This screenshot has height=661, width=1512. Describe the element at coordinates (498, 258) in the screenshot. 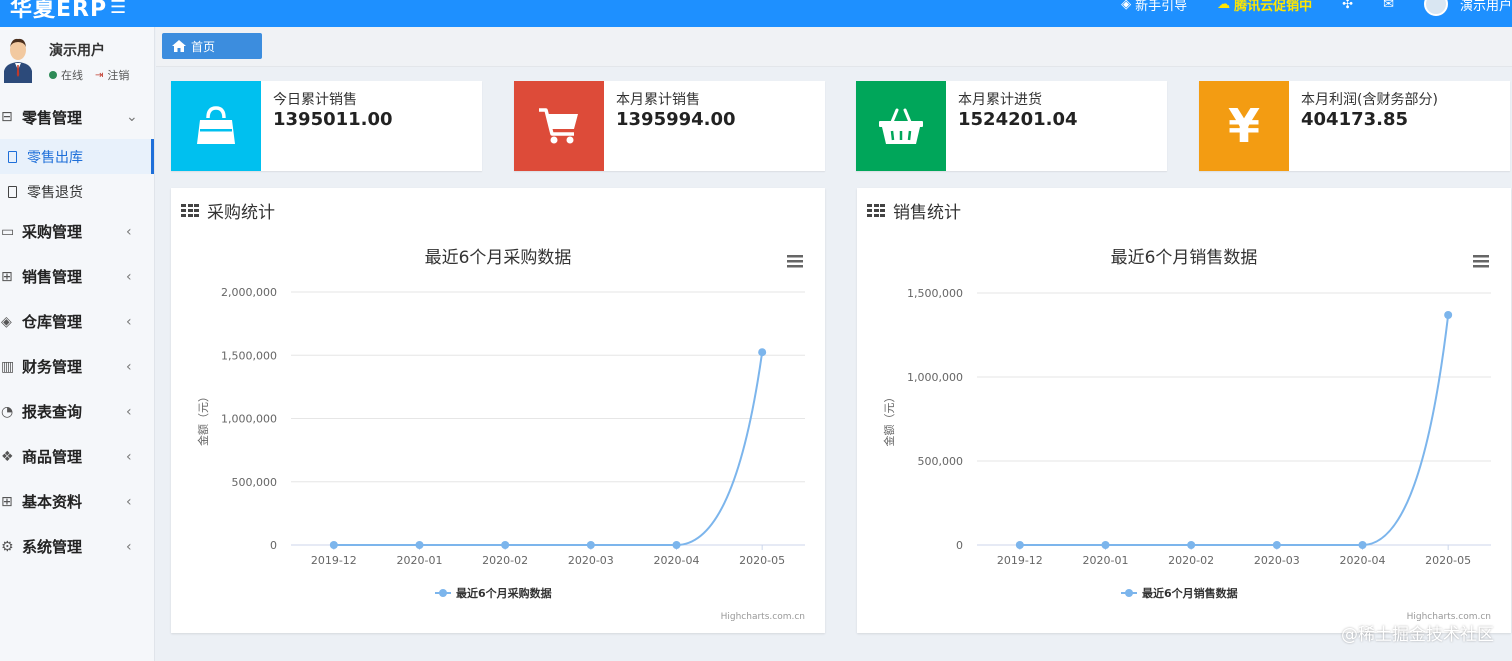

I see `chart-title: 最近6个月采购数据` at that location.